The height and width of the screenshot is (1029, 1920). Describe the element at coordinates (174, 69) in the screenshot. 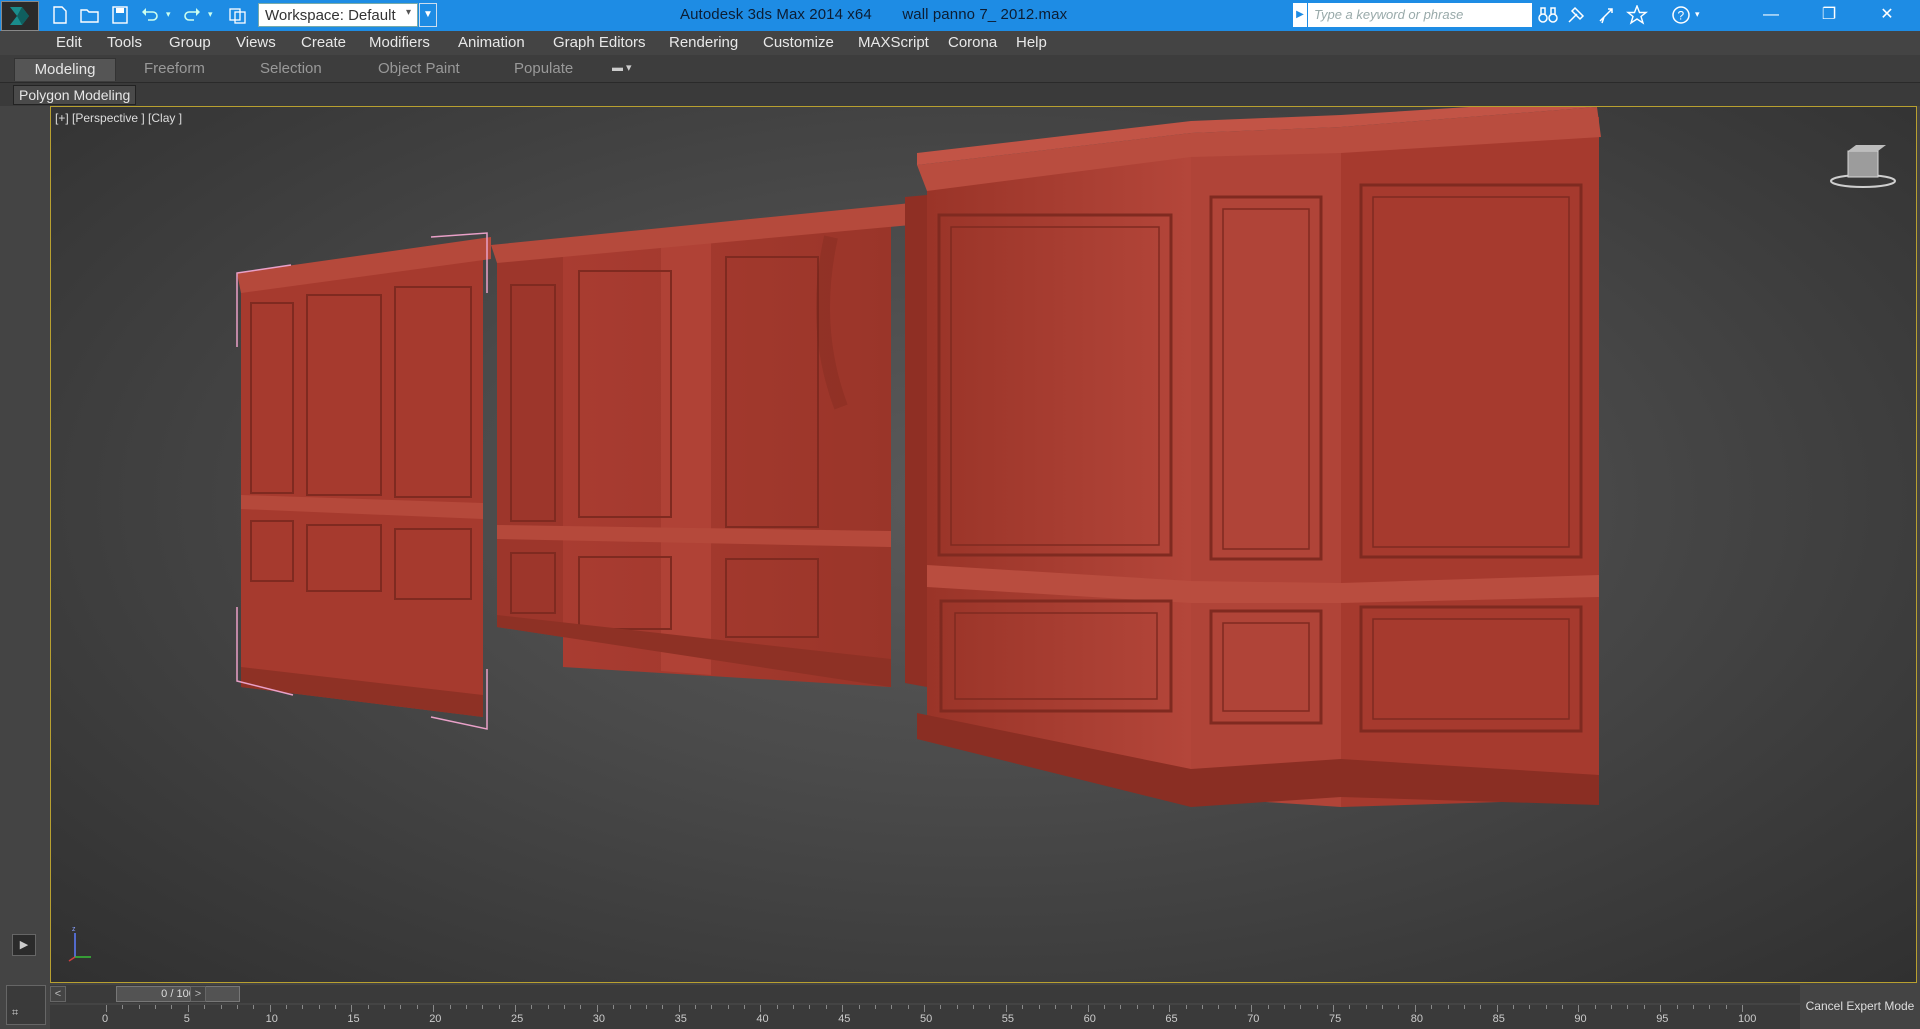

I see `tab-freeform: Freeform` at that location.